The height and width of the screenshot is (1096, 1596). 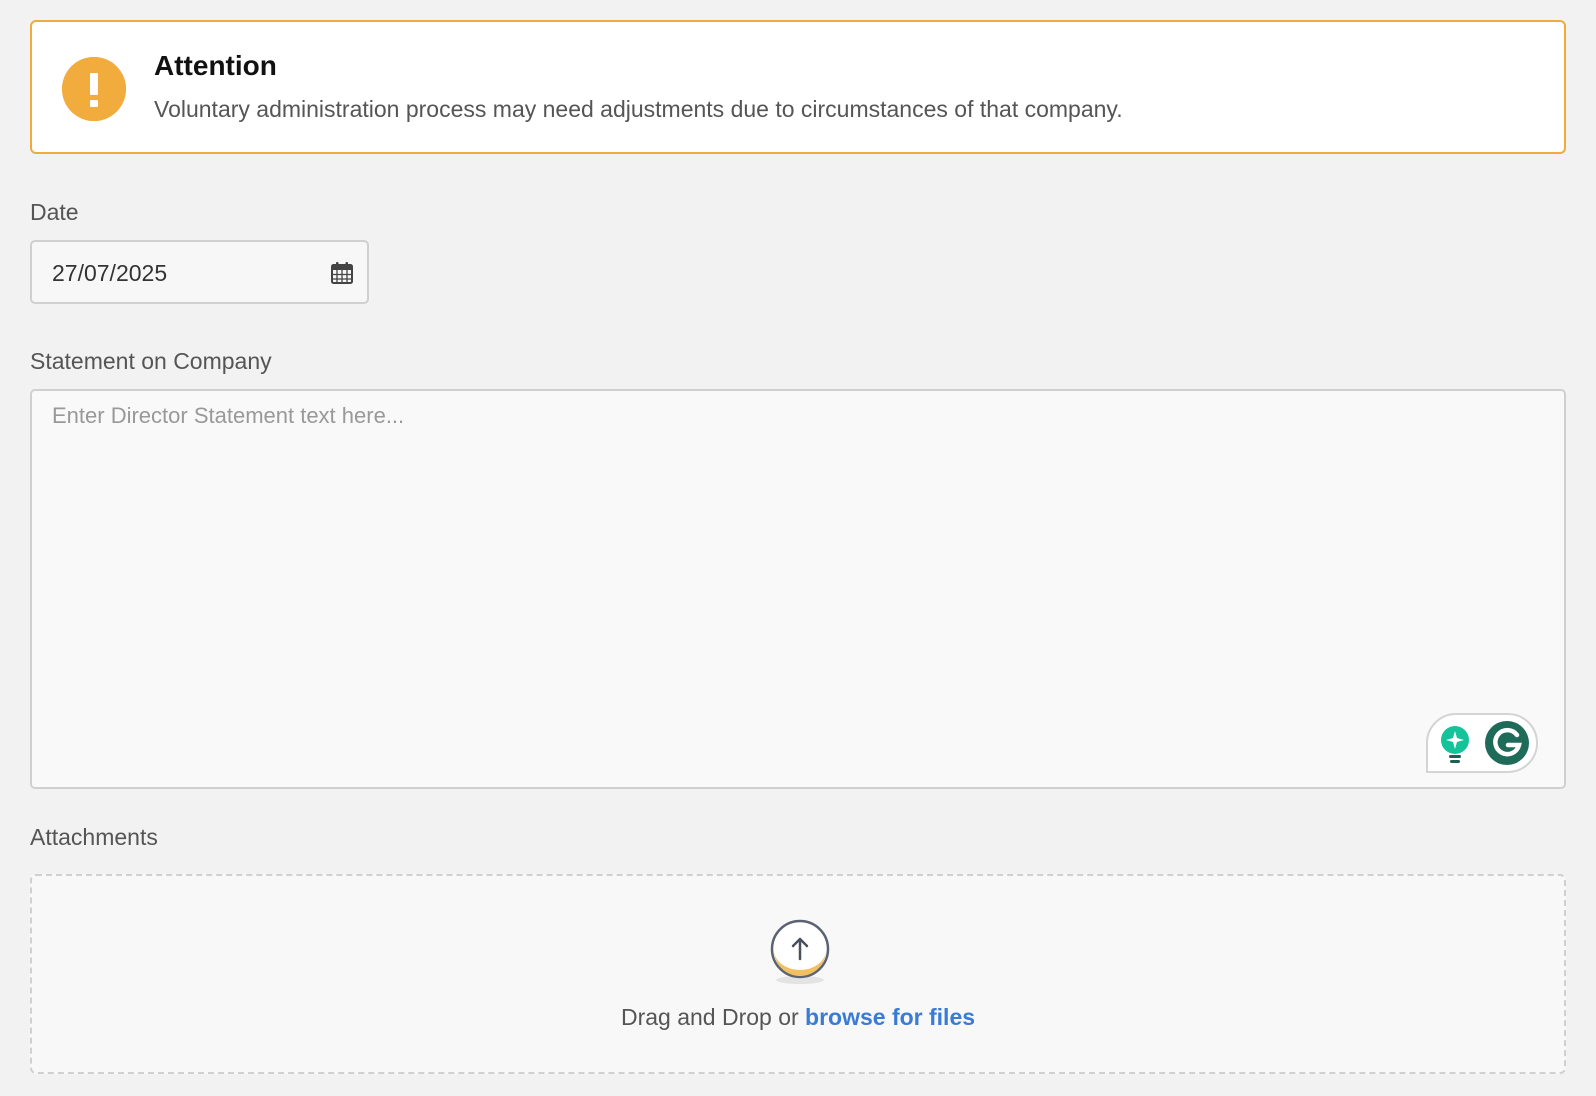 I want to click on date-input: 27/07/2025, so click(x=199, y=272).